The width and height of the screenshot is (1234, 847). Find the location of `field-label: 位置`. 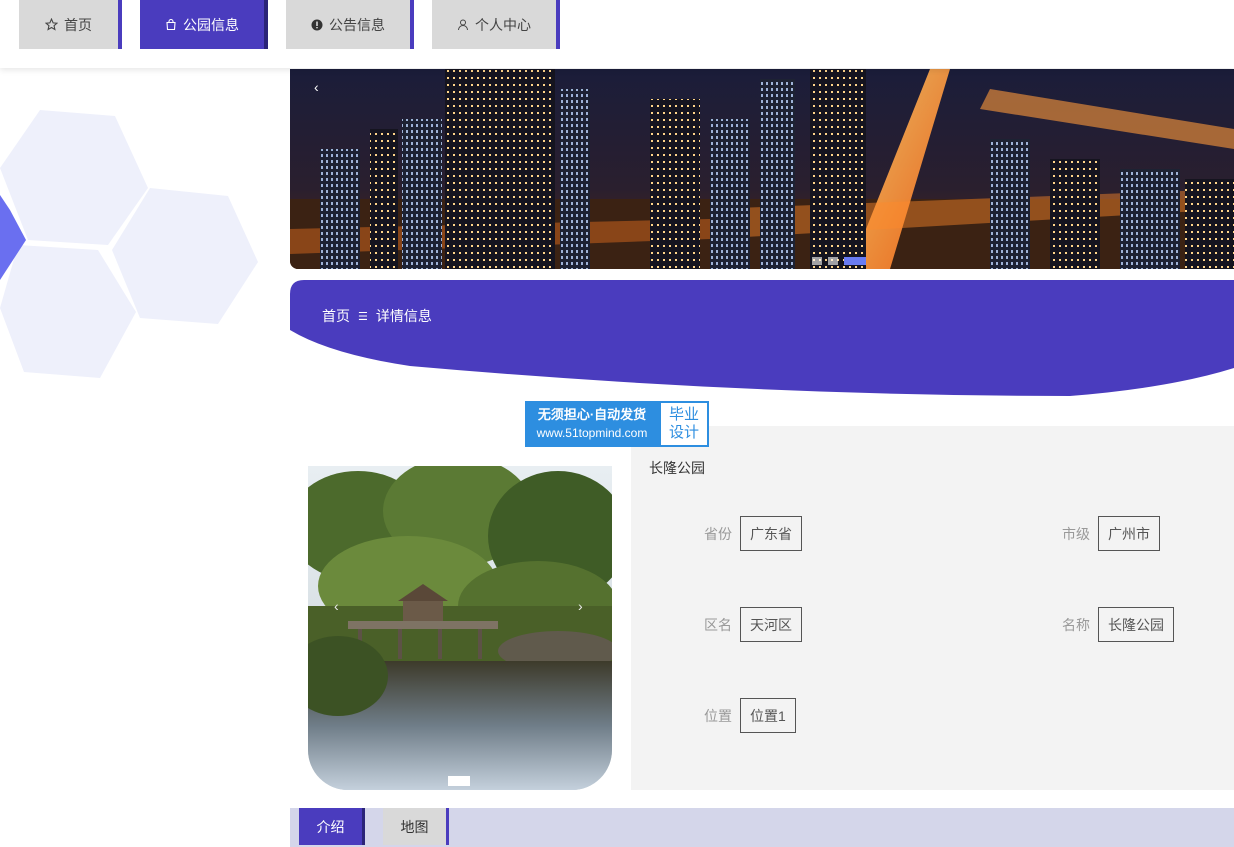

field-label: 位置 is located at coordinates (718, 715).